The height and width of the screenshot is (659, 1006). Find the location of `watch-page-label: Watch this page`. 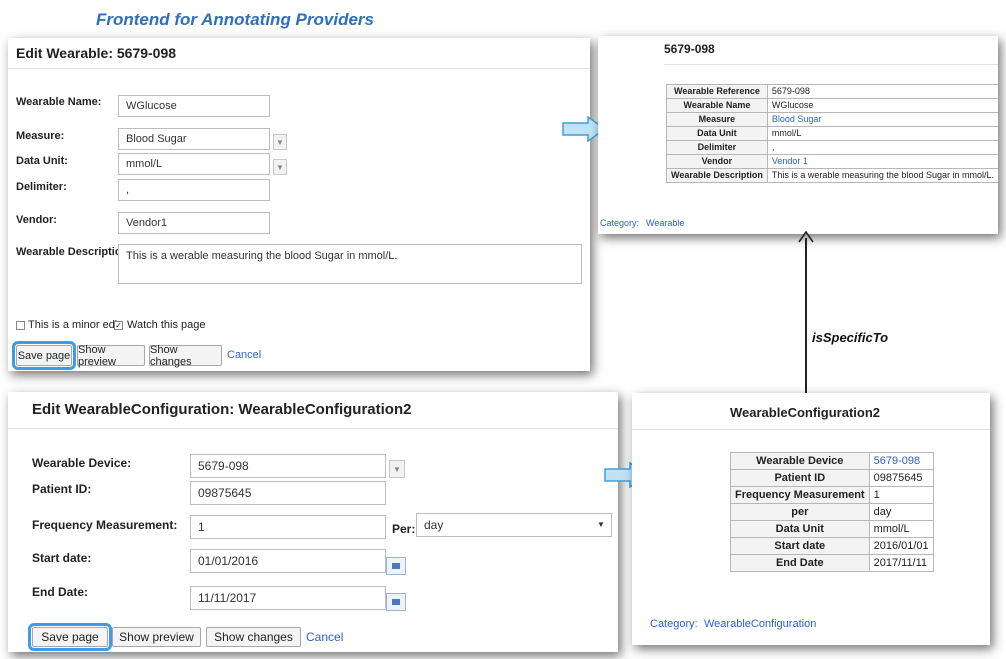

watch-page-label: Watch this page is located at coordinates (166, 325).